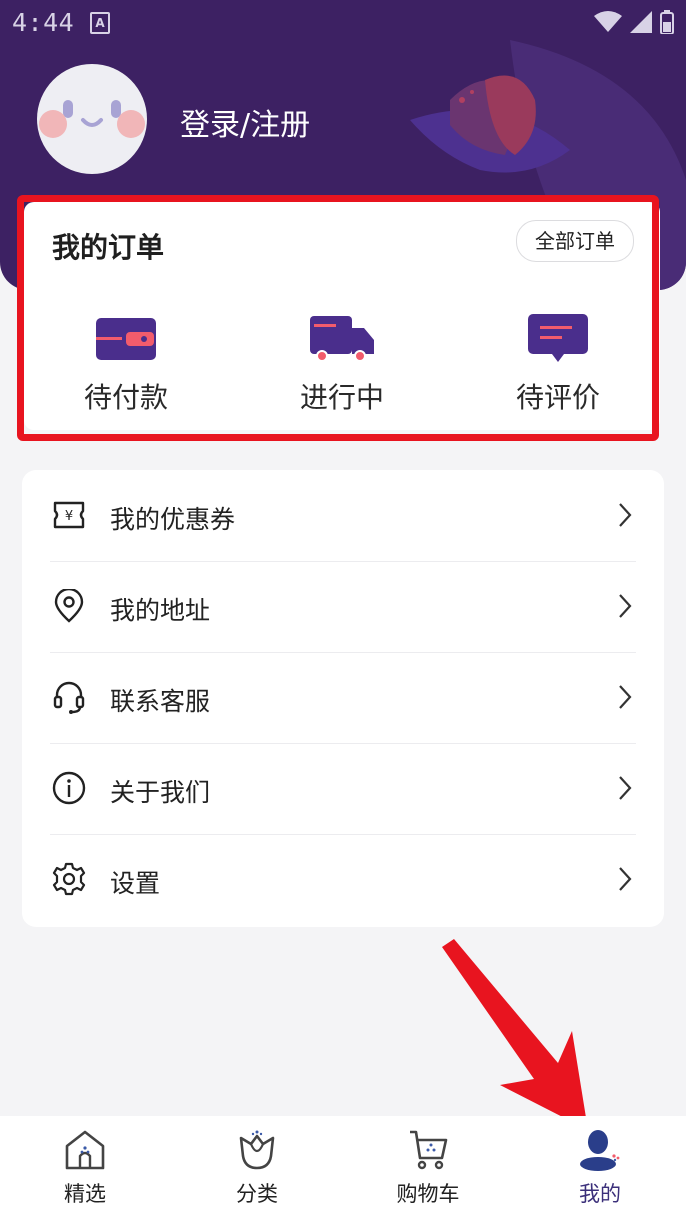 This screenshot has height=1220, width=686. I want to click on tab-category: 分类, so click(257, 1168).